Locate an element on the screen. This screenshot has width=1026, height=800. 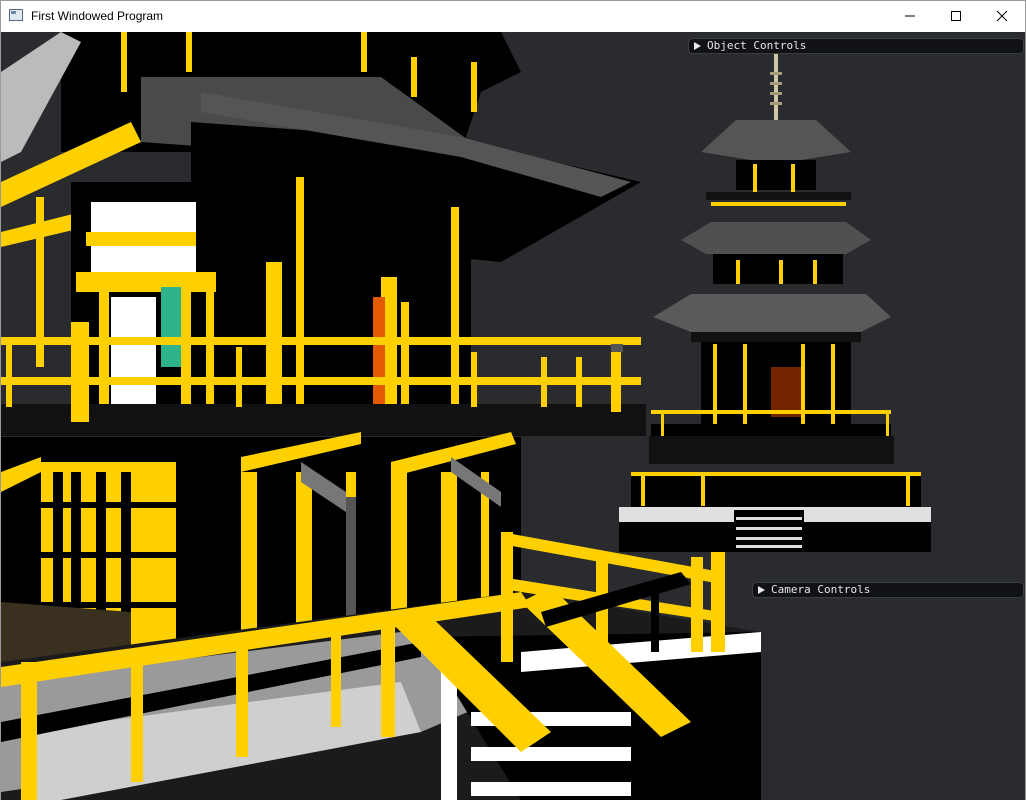
maximize-icon is located at coordinates (956, 16).